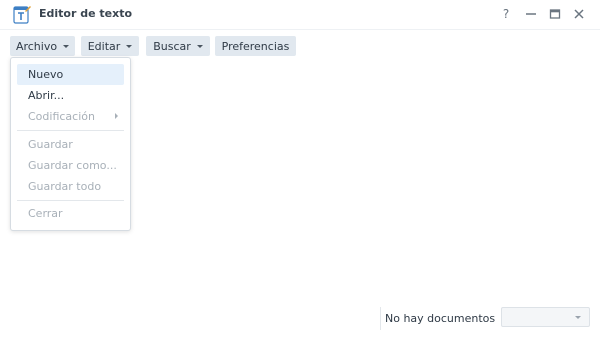 Image resolution: width=600 pixels, height=337 pixels. I want to click on minimize-icon, so click(531, 14).